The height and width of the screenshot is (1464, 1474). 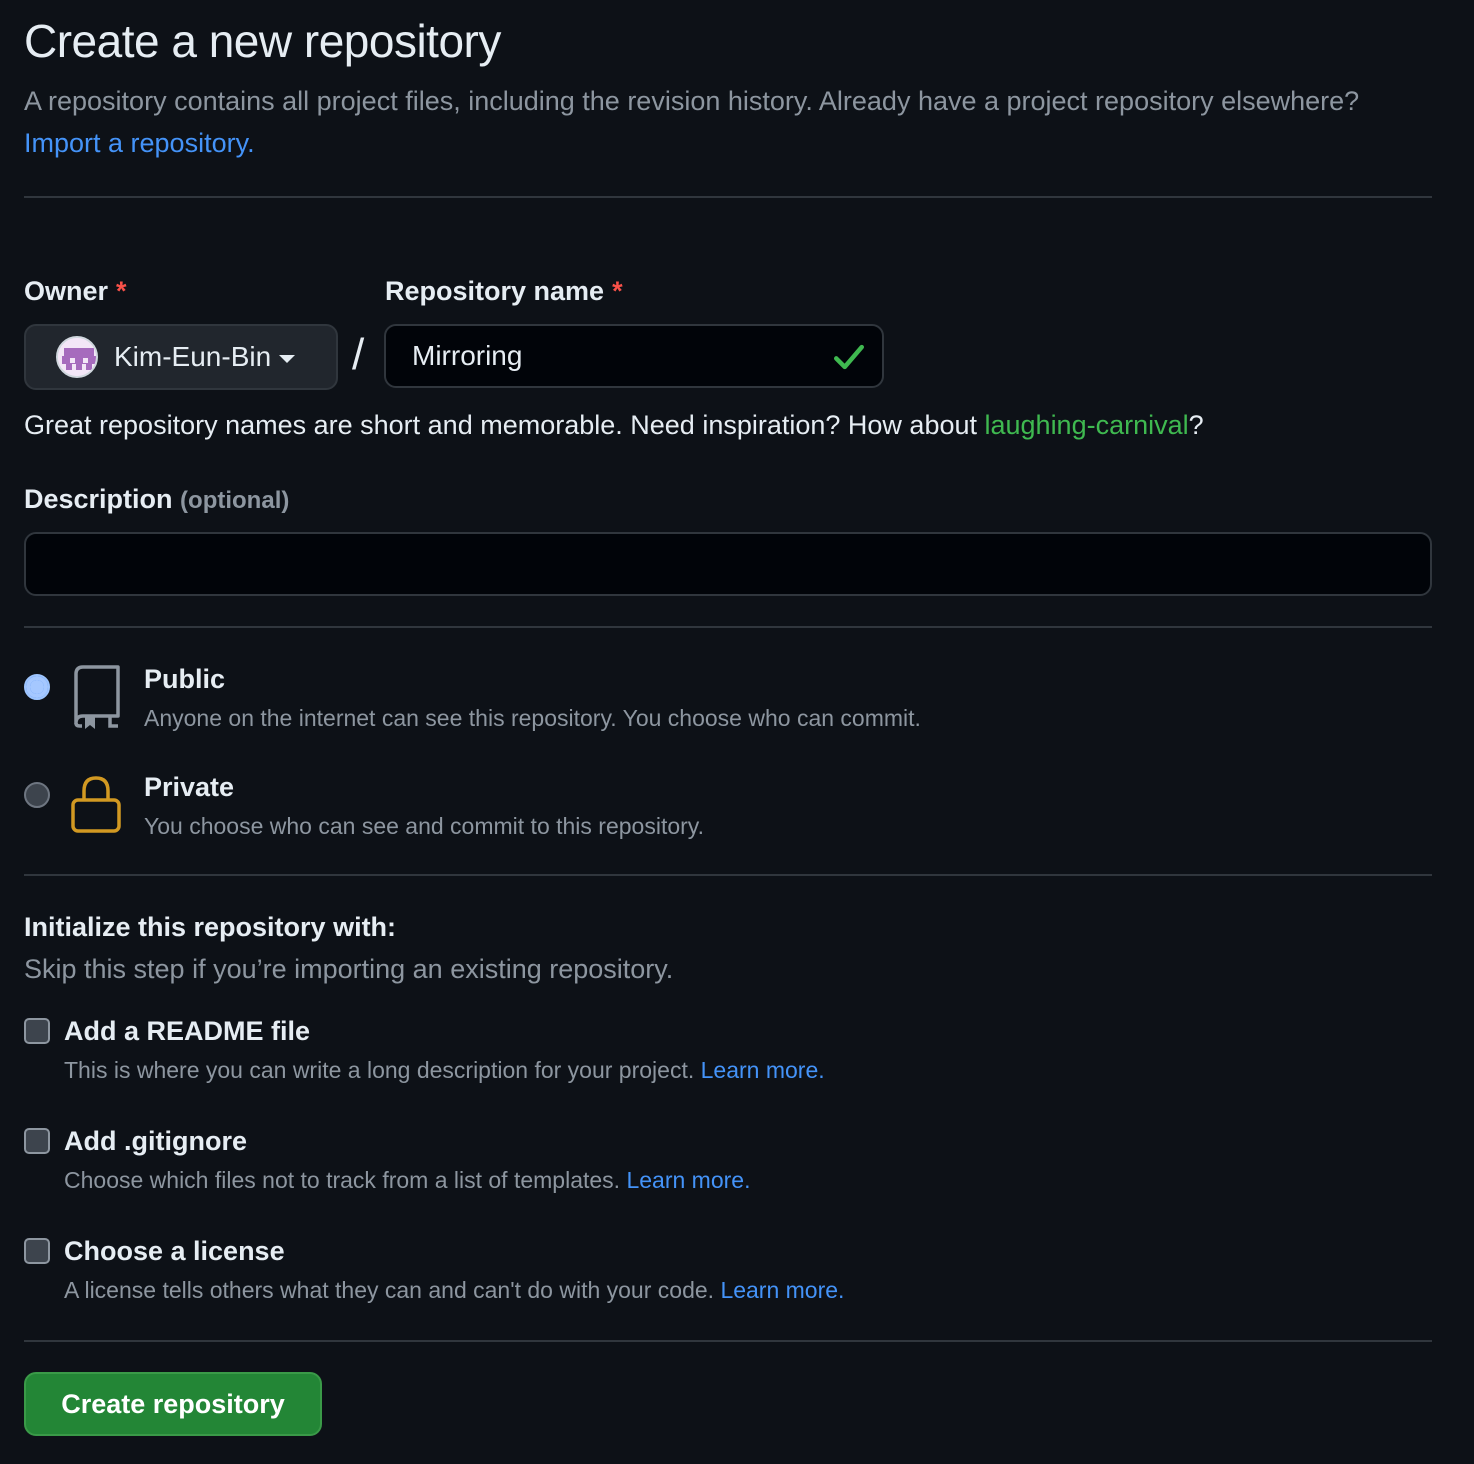 What do you see at coordinates (37, 1141) in the screenshot?
I see `gitignore-checkbox` at bounding box center [37, 1141].